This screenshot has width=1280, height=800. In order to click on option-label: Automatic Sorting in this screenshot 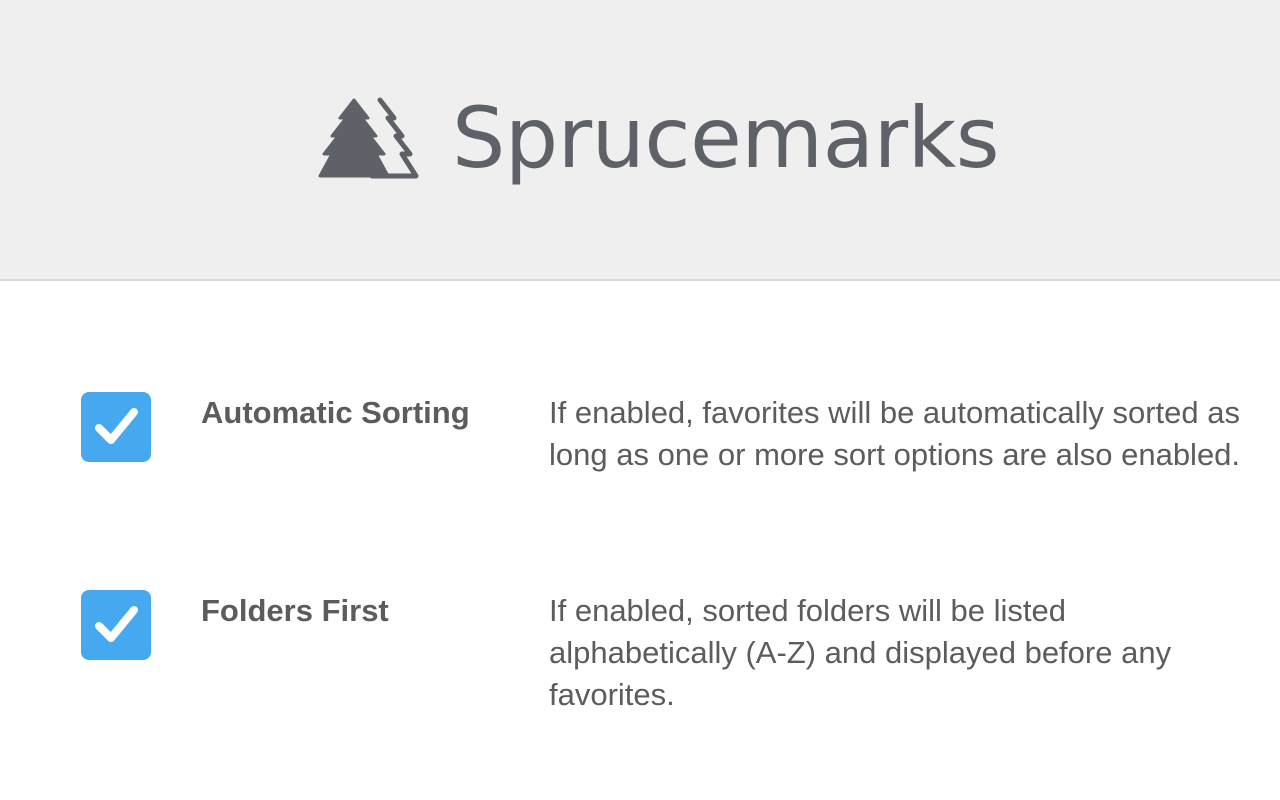, I will do `click(335, 412)`.